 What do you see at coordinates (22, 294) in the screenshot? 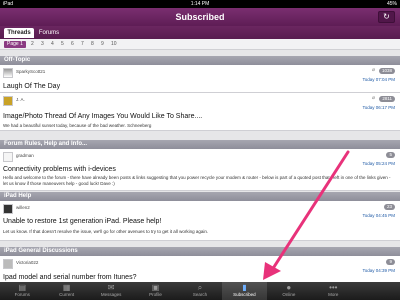
I see `bottom-tab-label: Forums` at bounding box center [22, 294].